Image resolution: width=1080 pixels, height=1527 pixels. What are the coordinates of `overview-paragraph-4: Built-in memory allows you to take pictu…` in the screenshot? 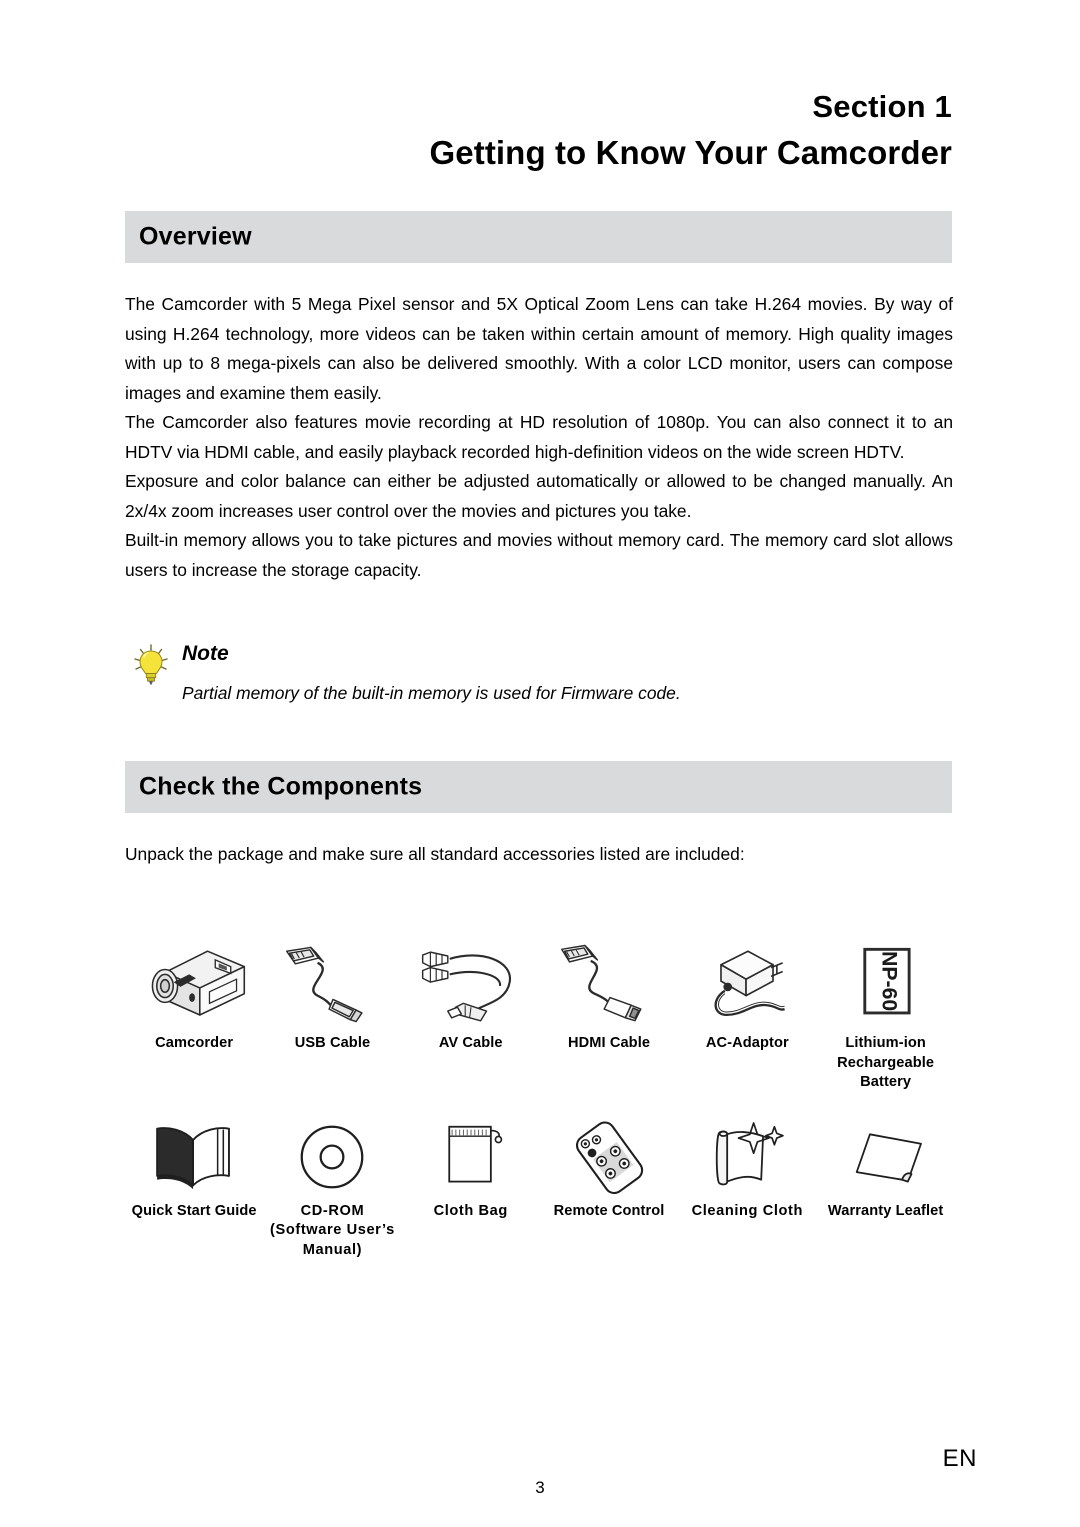 It's located at (539, 555).